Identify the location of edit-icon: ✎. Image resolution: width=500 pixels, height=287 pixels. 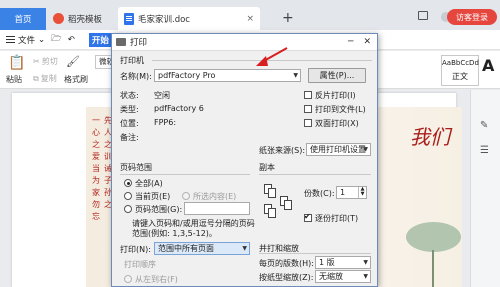
(484, 125).